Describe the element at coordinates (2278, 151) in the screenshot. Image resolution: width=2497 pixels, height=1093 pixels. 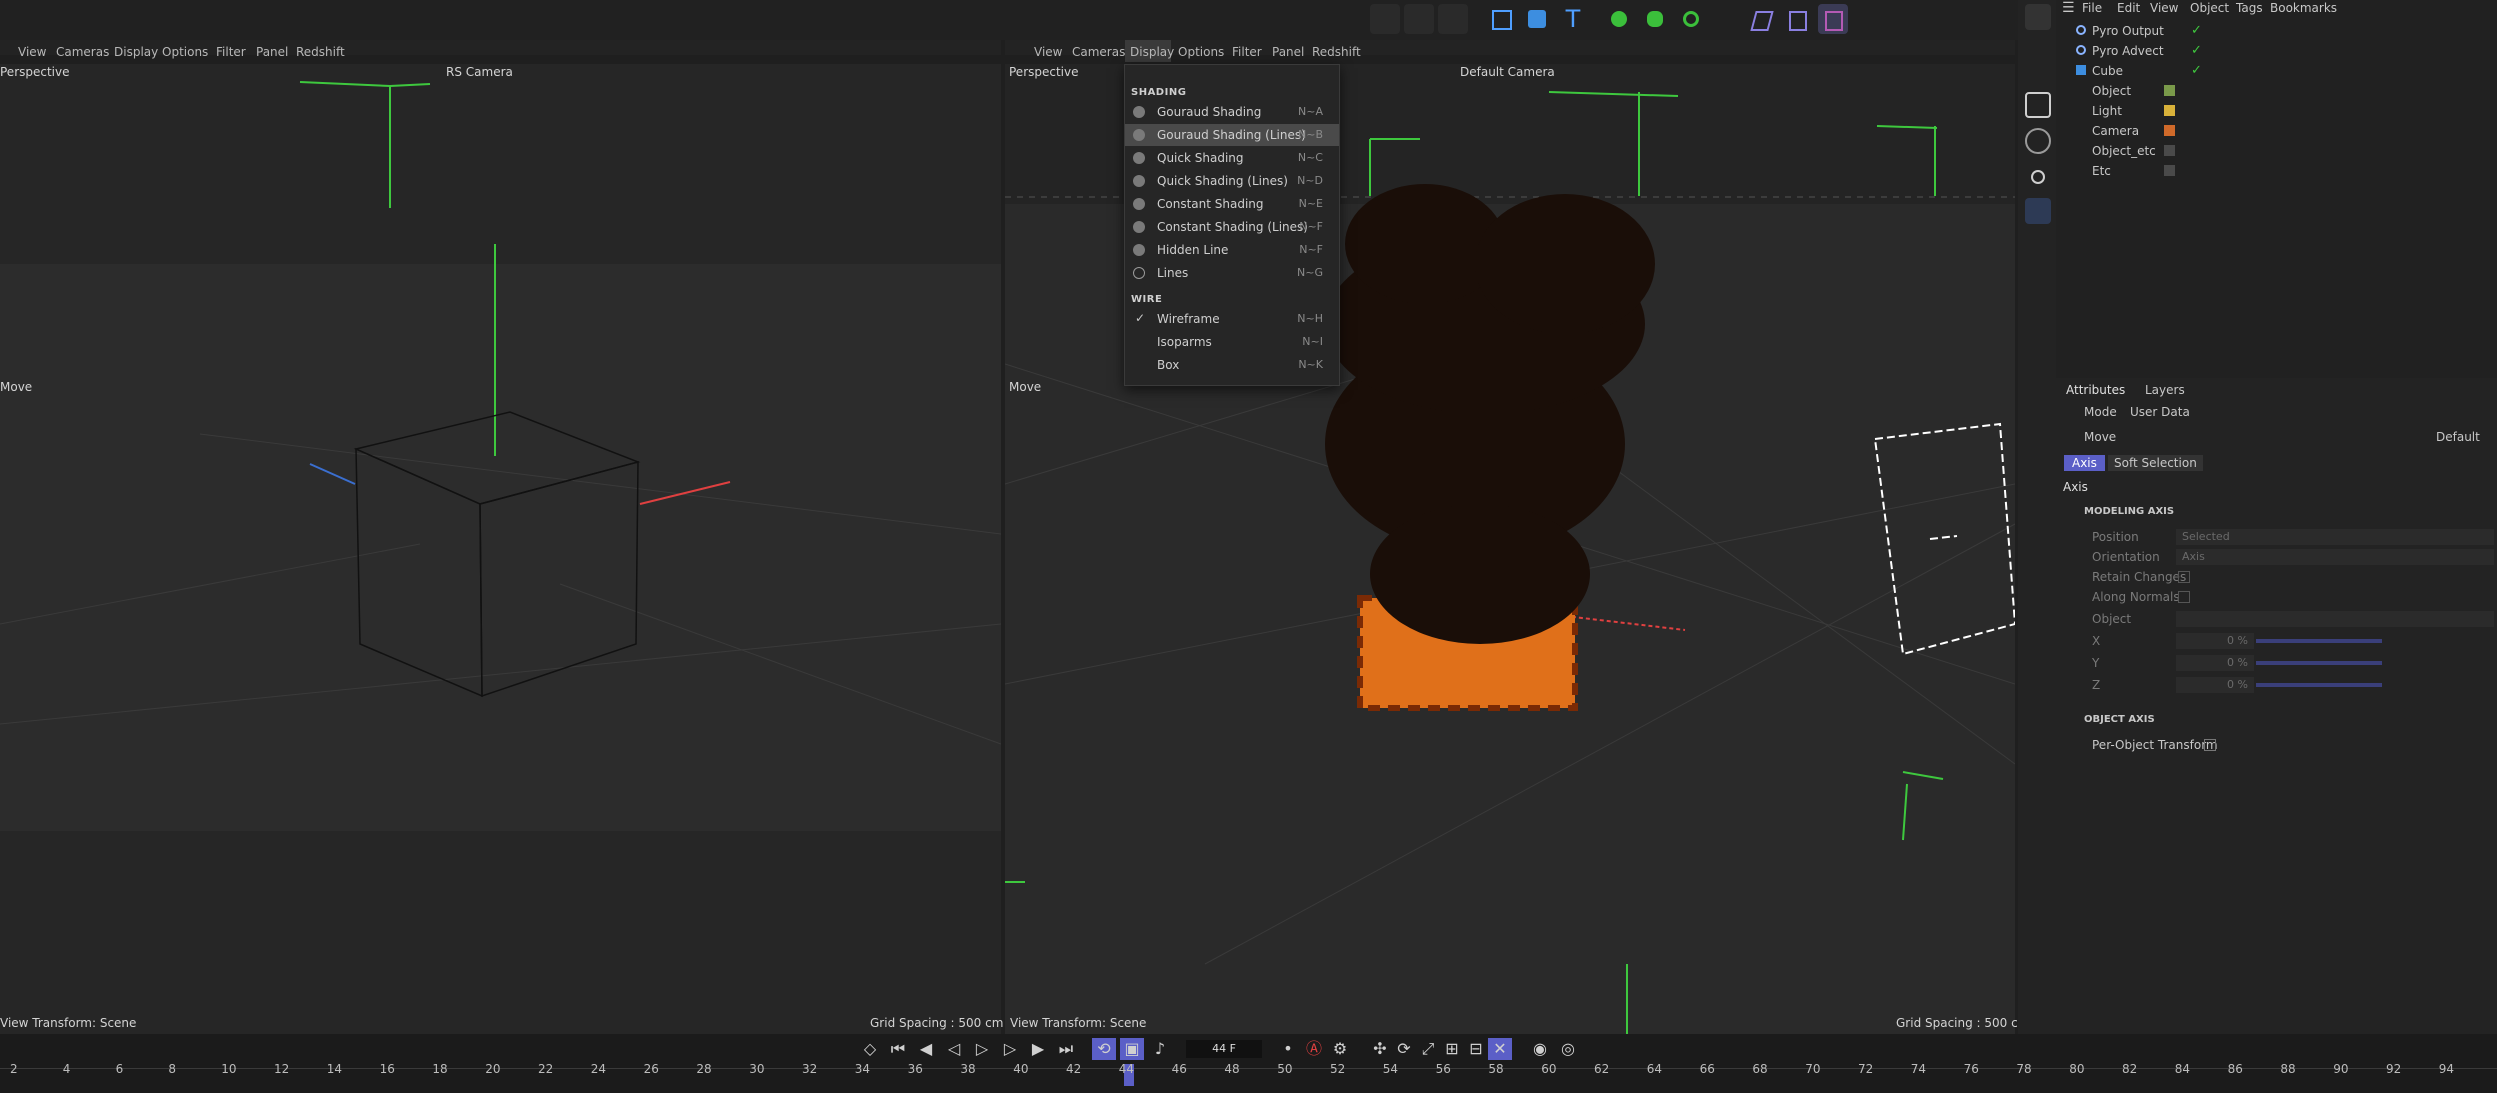
I see `object-row-object-etc: Object_etc` at that location.